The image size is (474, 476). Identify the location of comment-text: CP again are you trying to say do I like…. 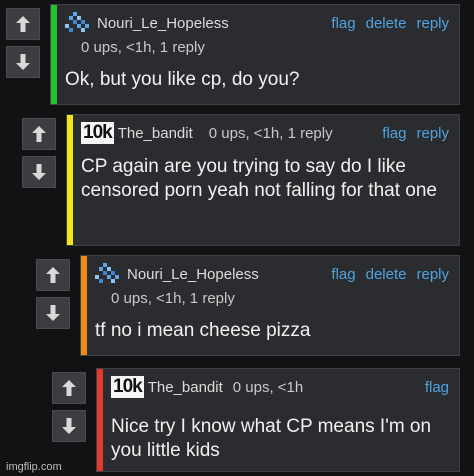
(259, 178).